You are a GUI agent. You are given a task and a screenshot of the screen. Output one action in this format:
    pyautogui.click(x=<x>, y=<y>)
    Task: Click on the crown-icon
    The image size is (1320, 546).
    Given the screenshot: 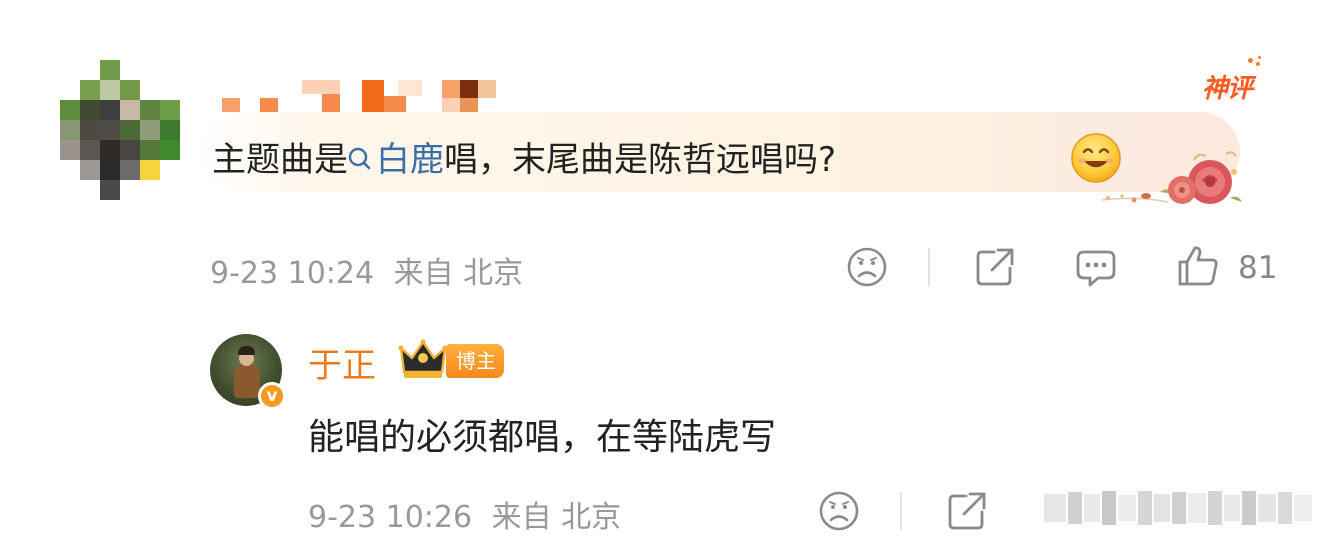 What is the action you would take?
    pyautogui.click(x=423, y=360)
    